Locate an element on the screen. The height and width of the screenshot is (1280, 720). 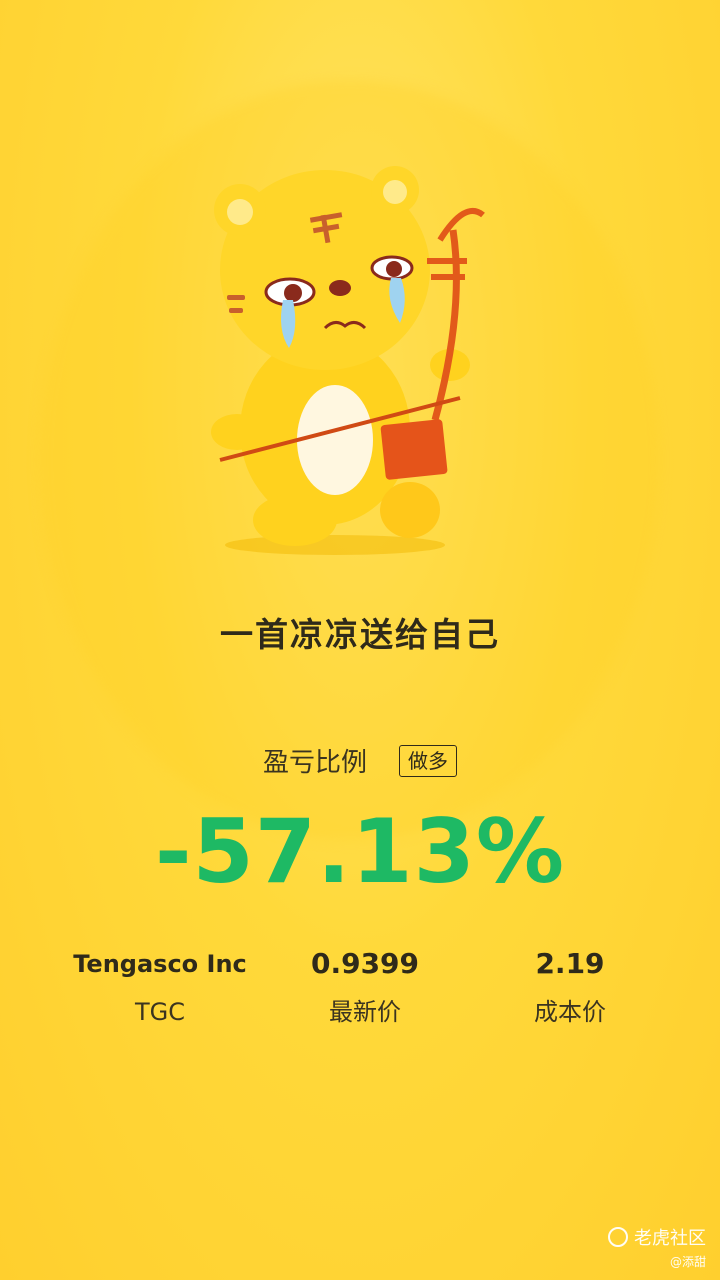
cost-price-label: 成本价 is located at coordinates (570, 1012).